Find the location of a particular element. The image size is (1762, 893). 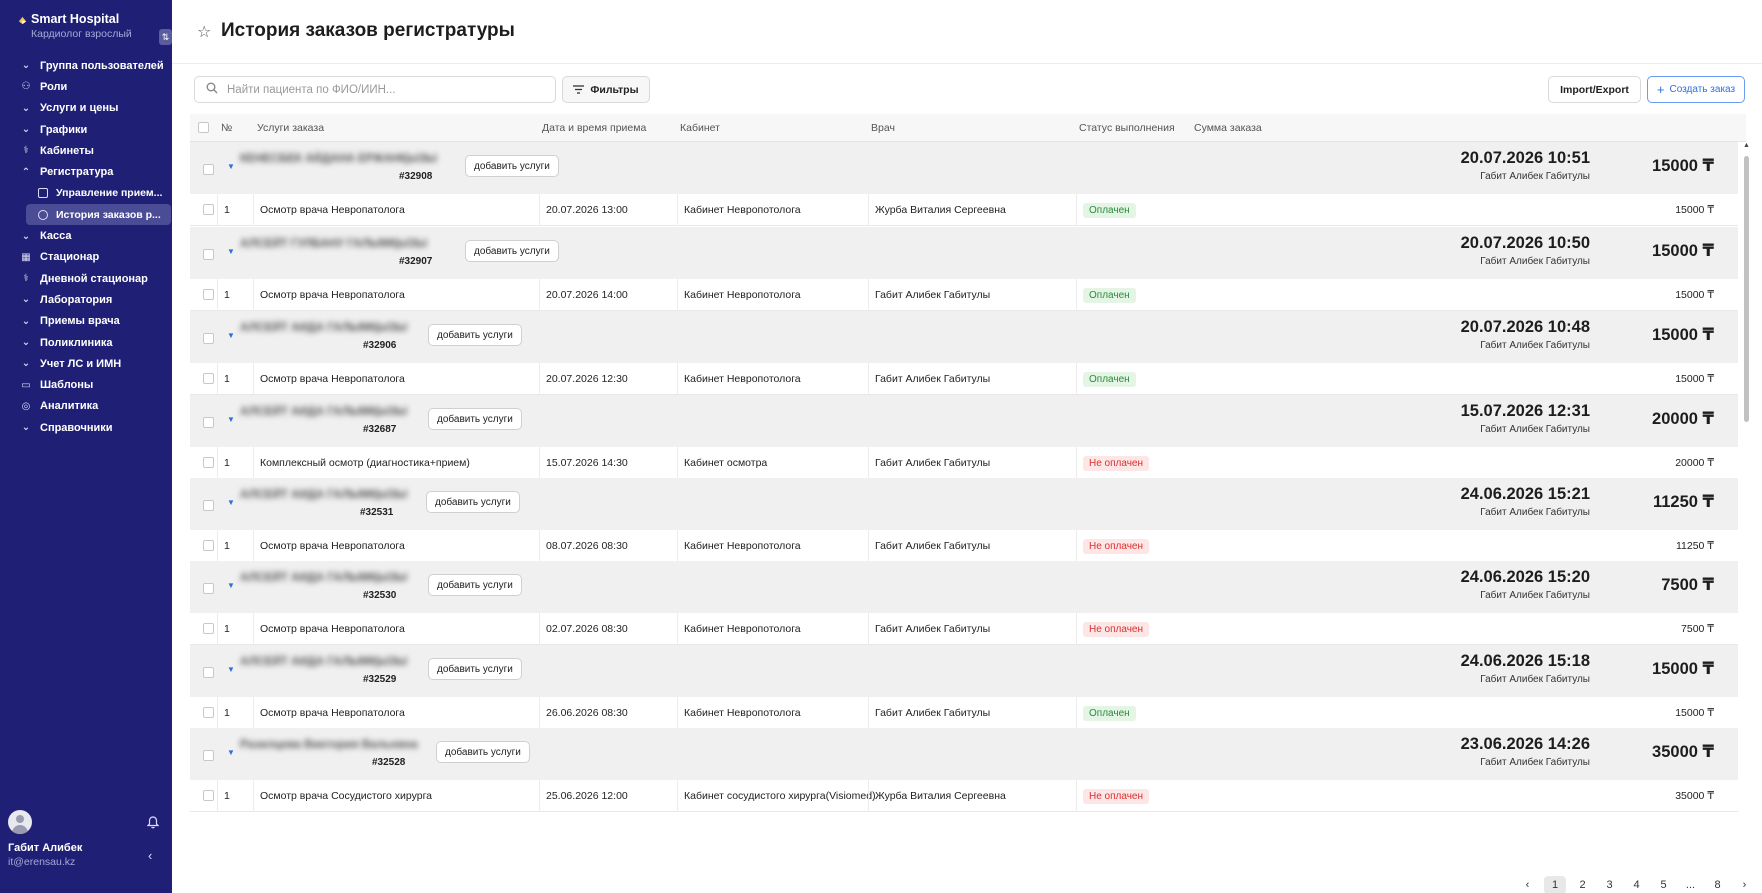

scroll-up-icon: ▲ is located at coordinates (1746, 145).